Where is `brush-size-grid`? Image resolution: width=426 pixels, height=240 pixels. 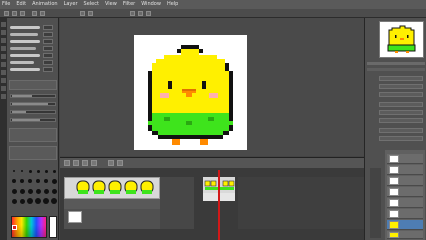
brush-size-grid is located at coordinates (33, 186).